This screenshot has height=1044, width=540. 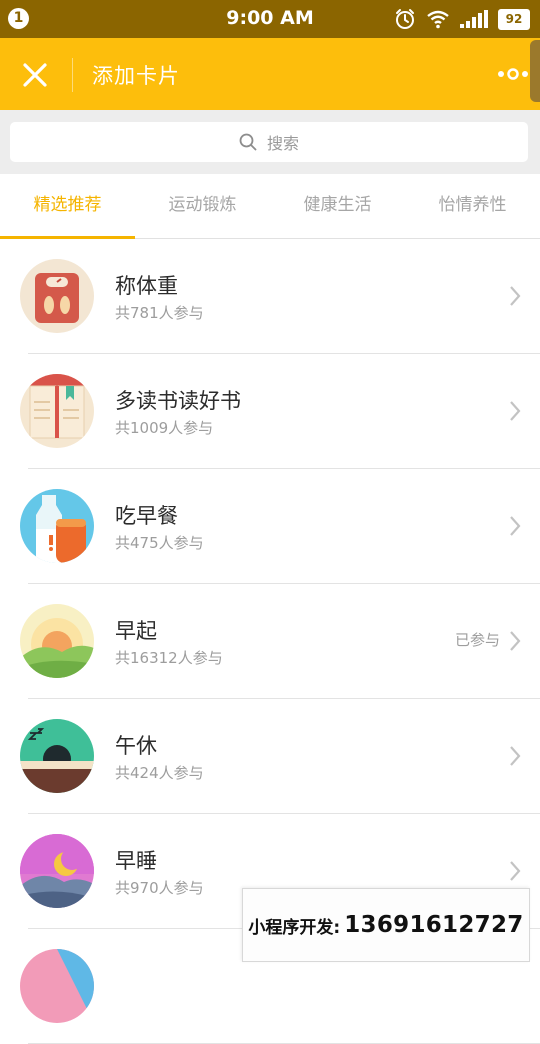 What do you see at coordinates (178, 401) in the screenshot?
I see `card-name: 多读书读好书` at bounding box center [178, 401].